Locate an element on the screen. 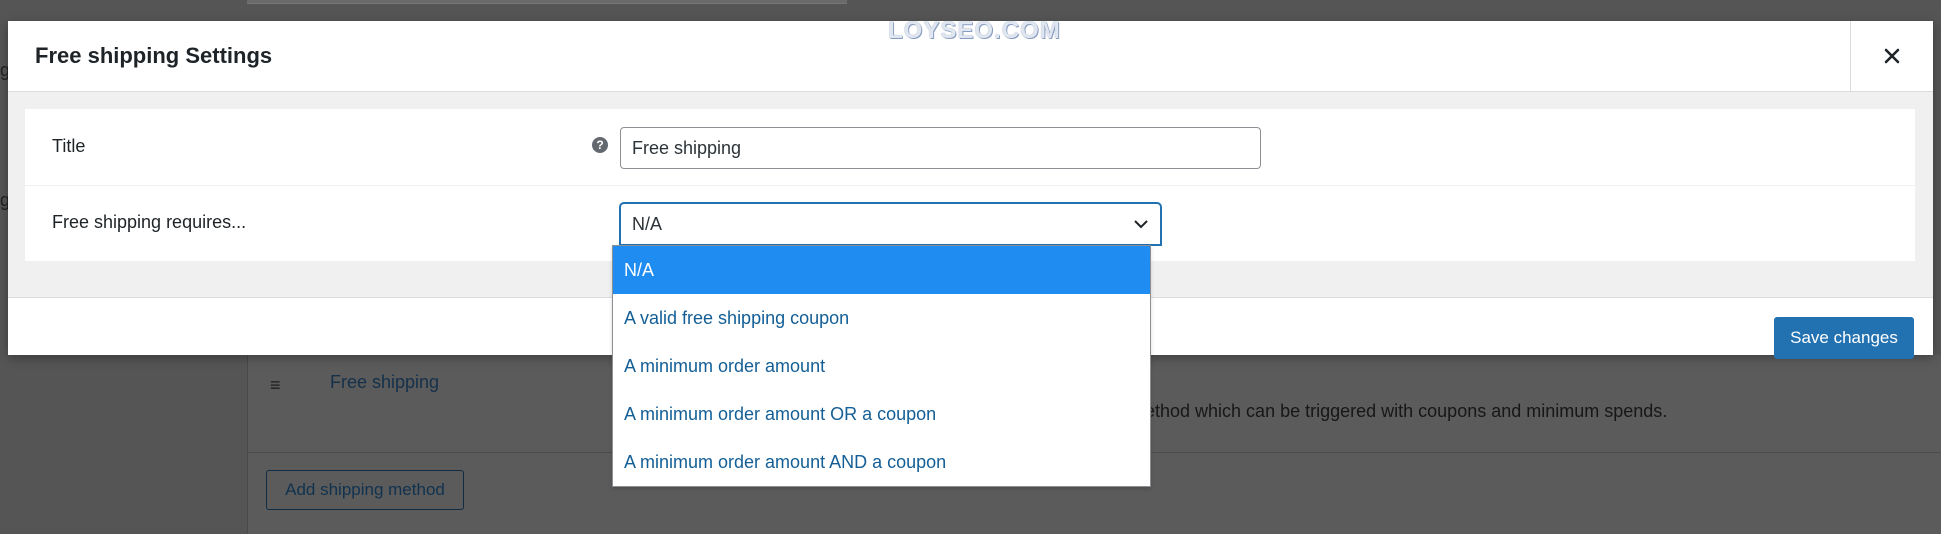 Image resolution: width=1941 pixels, height=534 pixels. close-icon is located at coordinates (1892, 56).